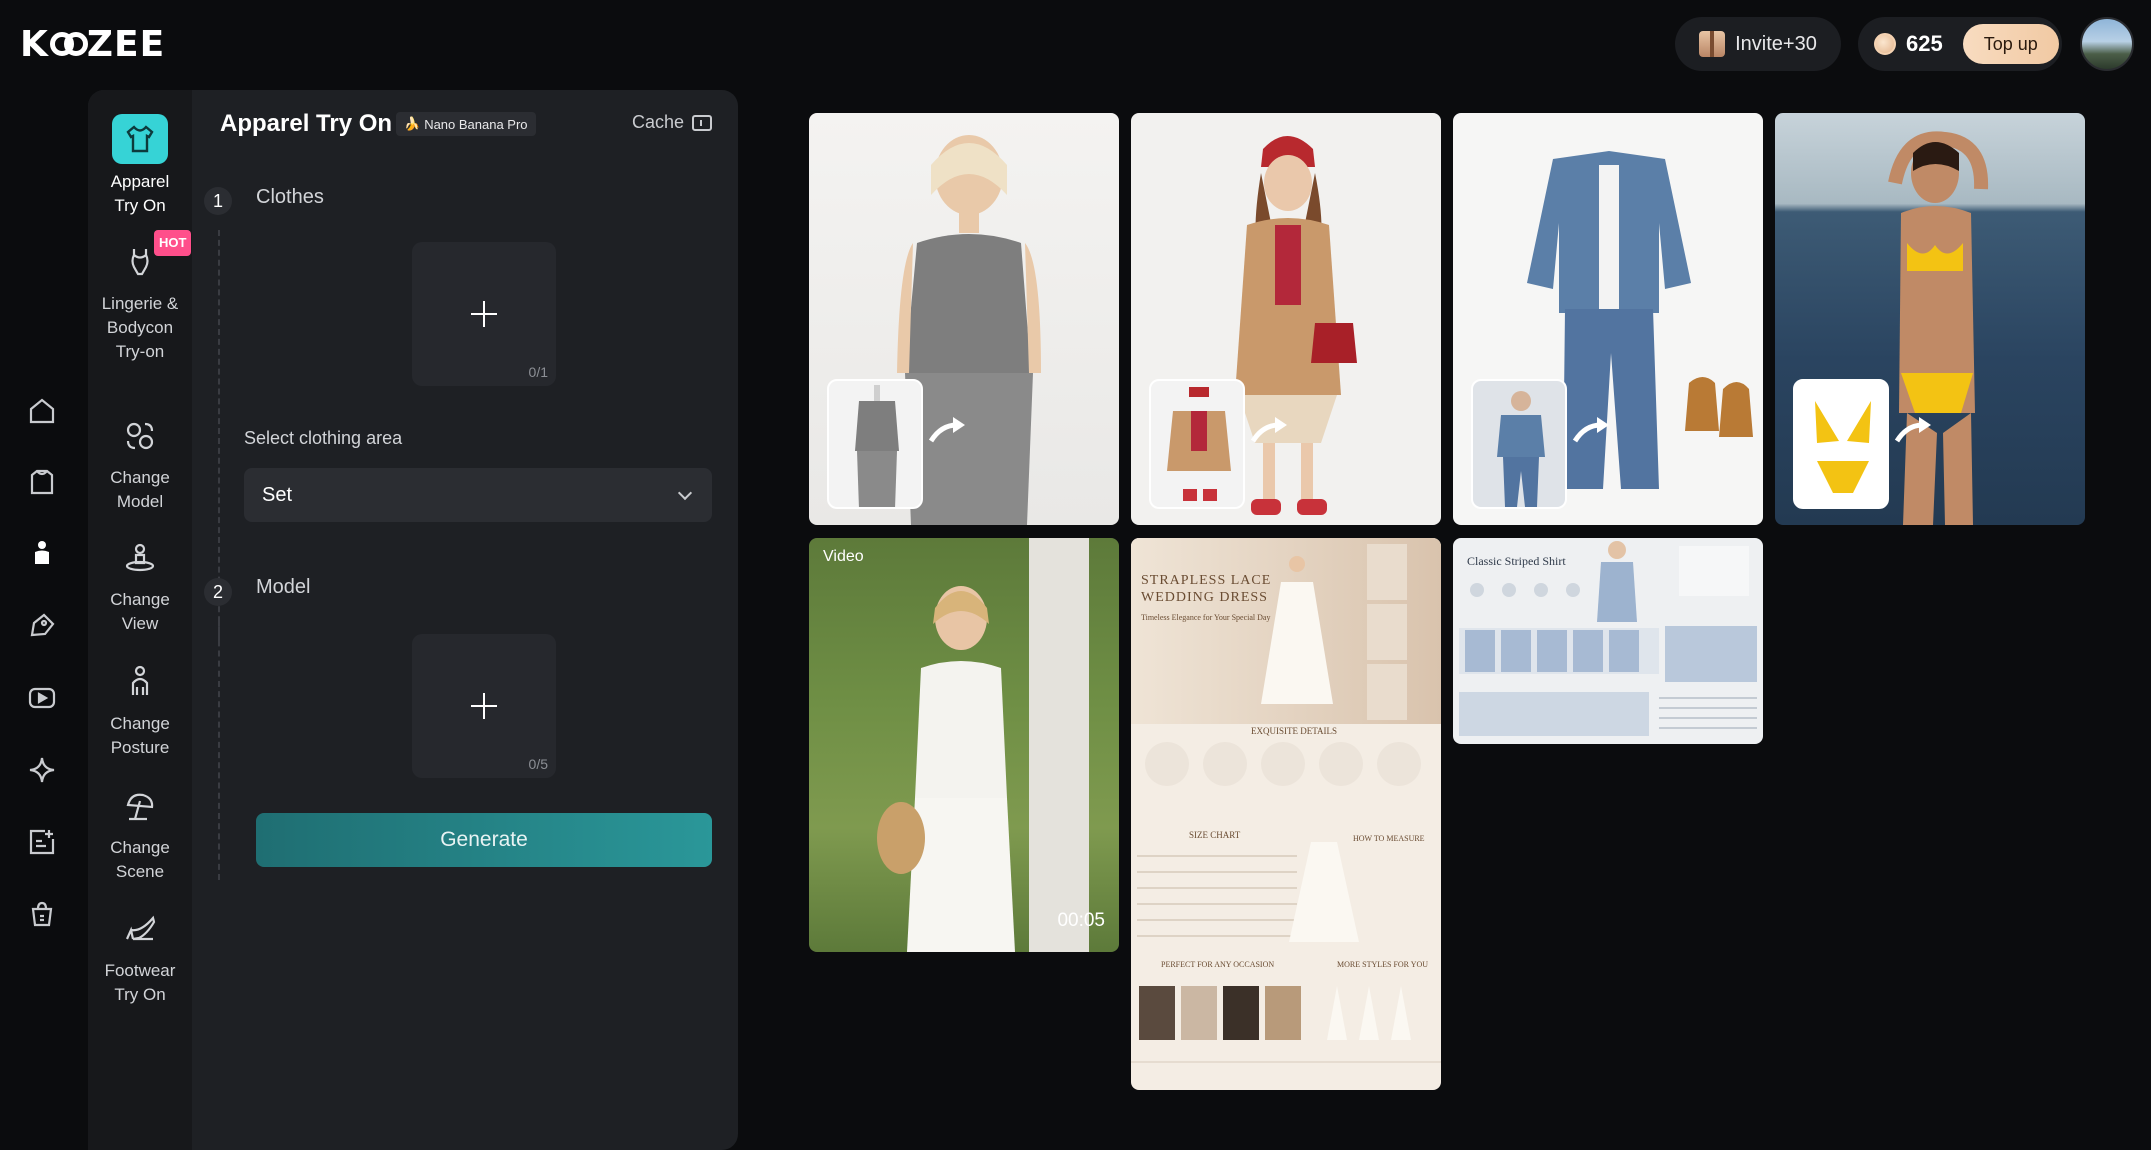  What do you see at coordinates (140, 806) in the screenshot?
I see `umbrella-icon` at bounding box center [140, 806].